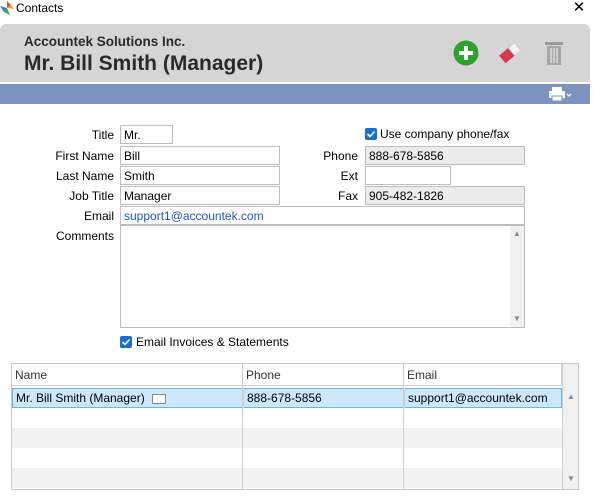 This screenshot has width=594, height=499. I want to click on last-name-field: Smith, so click(200, 175).